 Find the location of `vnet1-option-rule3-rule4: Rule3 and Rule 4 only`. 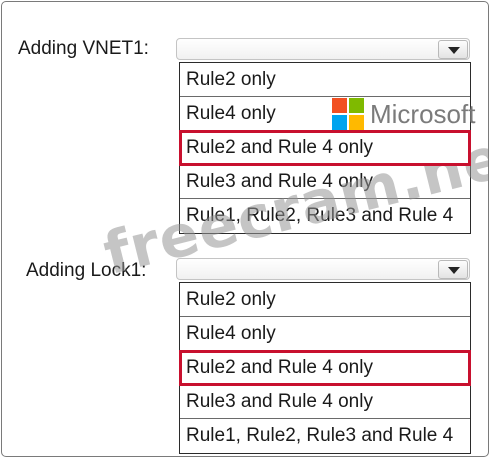

vnet1-option-rule3-rule4: Rule3 and Rule 4 only is located at coordinates (325, 182).